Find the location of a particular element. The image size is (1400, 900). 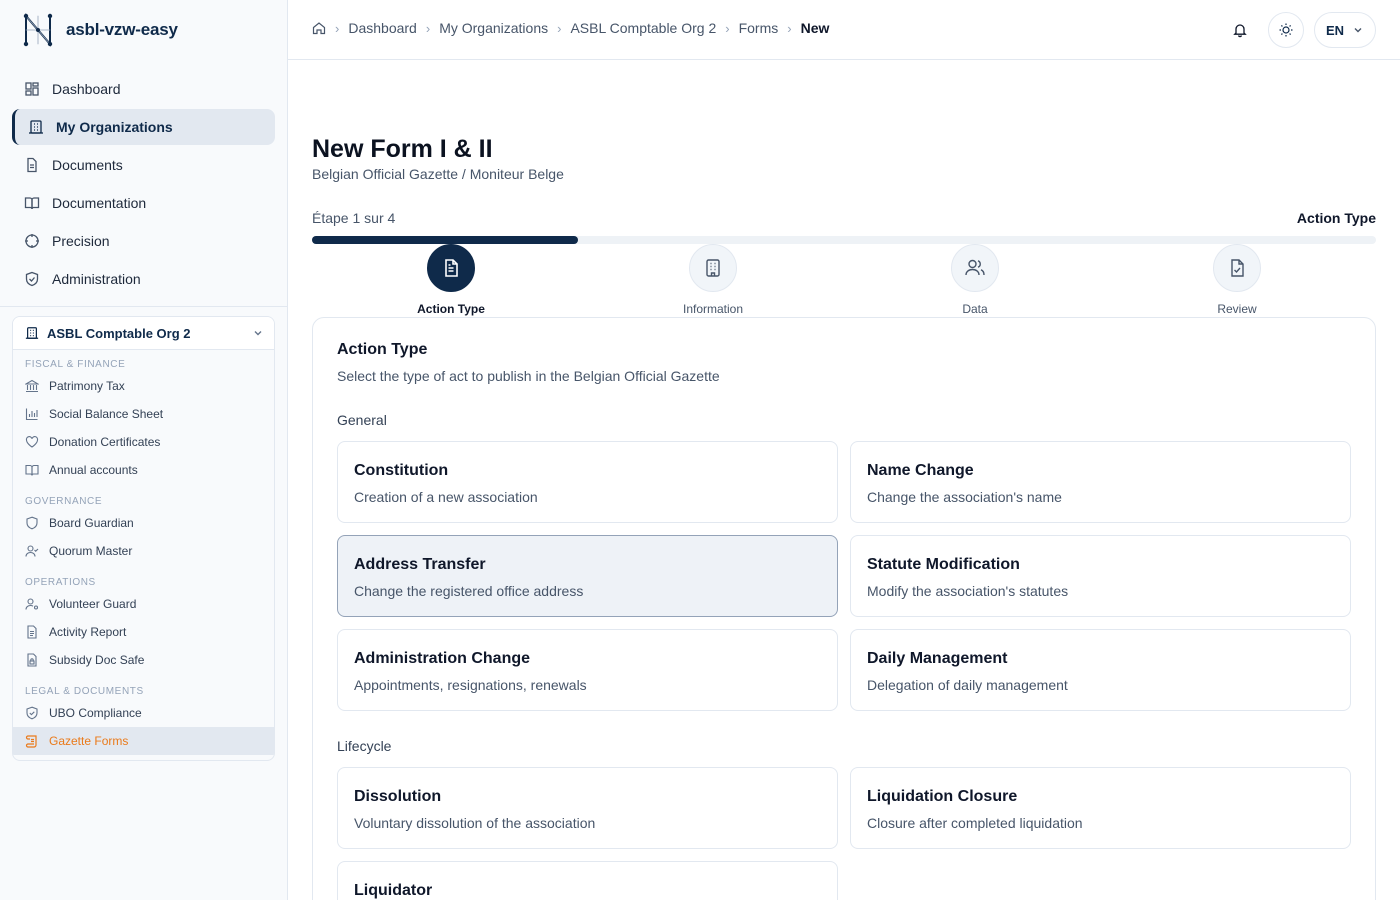

shield-icon is located at coordinates (32, 523).